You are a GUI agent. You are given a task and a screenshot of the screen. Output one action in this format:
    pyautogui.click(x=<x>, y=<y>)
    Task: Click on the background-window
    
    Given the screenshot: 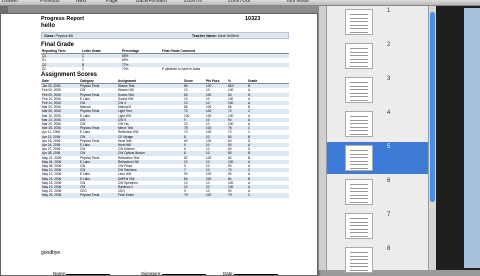 What is the action you would take?
    pyautogui.click(x=458, y=138)
    